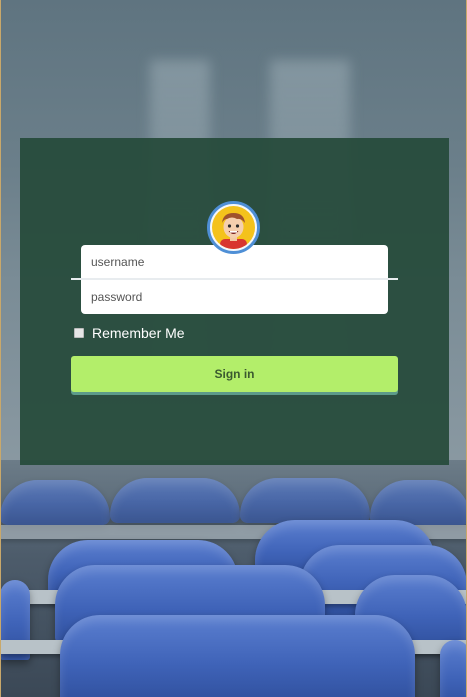 The height and width of the screenshot is (697, 467). Describe the element at coordinates (234, 279) in the screenshot. I see `input-divider` at that location.